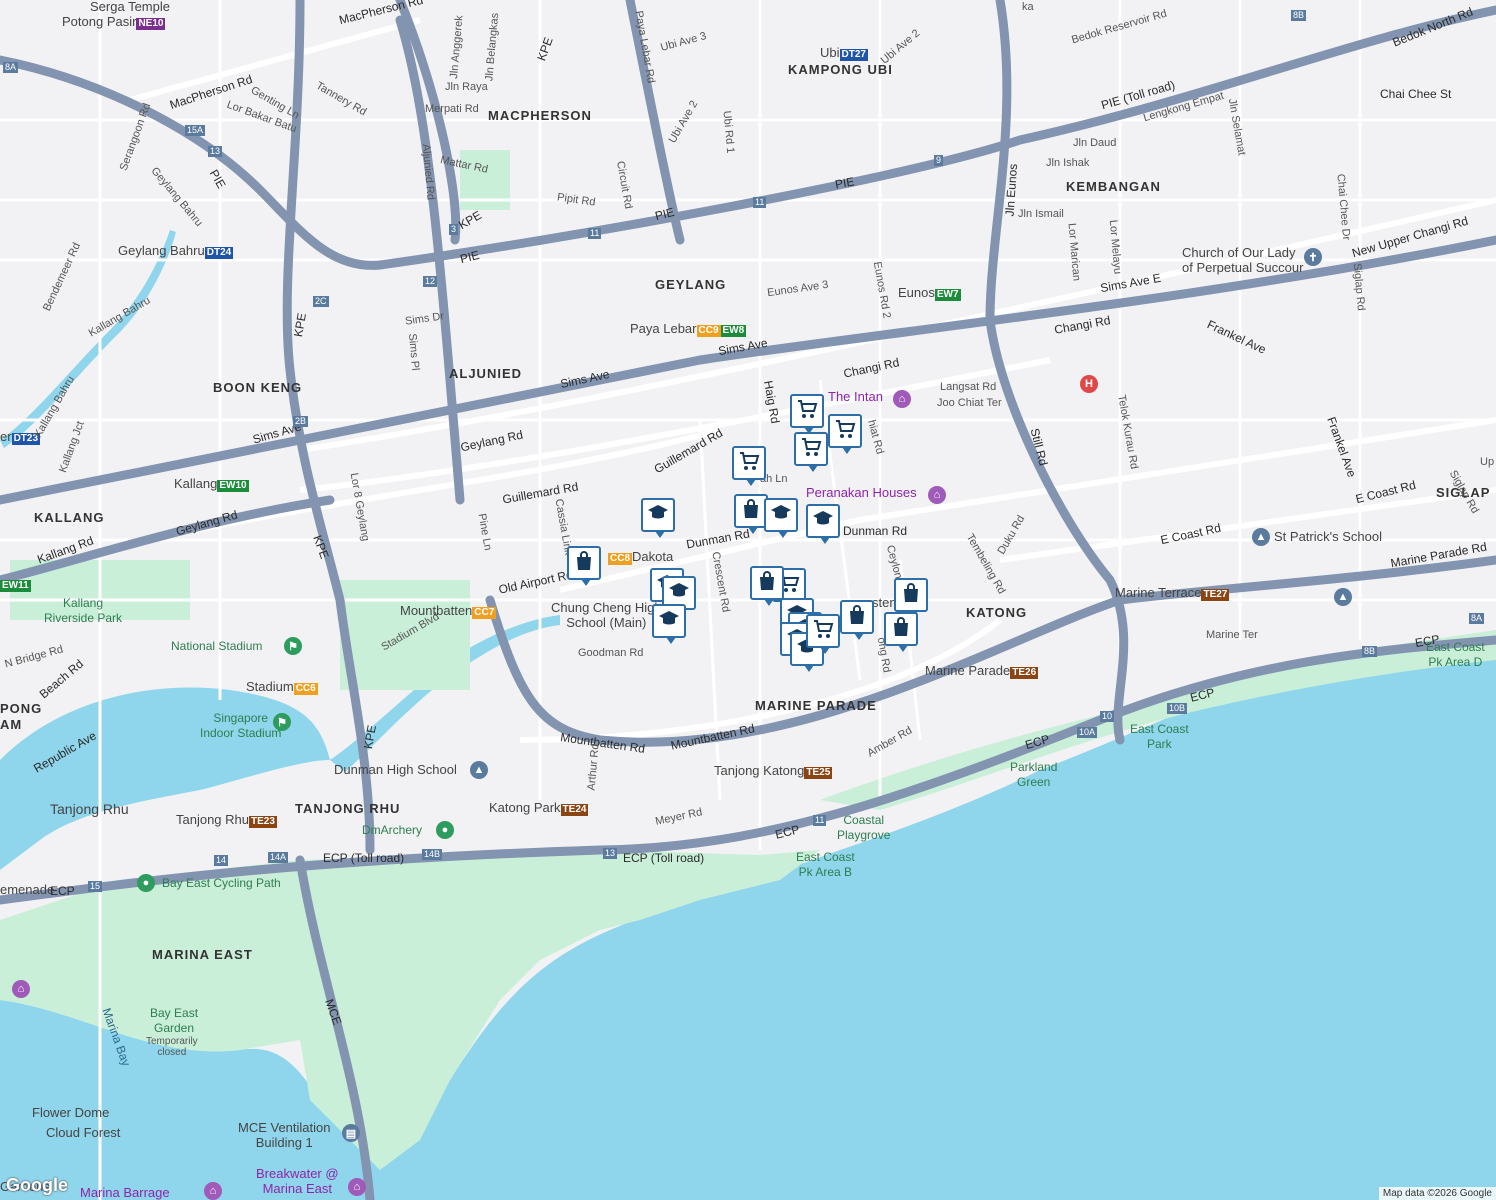 This screenshot has width=1496, height=1200. Describe the element at coordinates (11, 724) in the screenshot. I see `area-label-kampong-bugis-2: AM` at that location.